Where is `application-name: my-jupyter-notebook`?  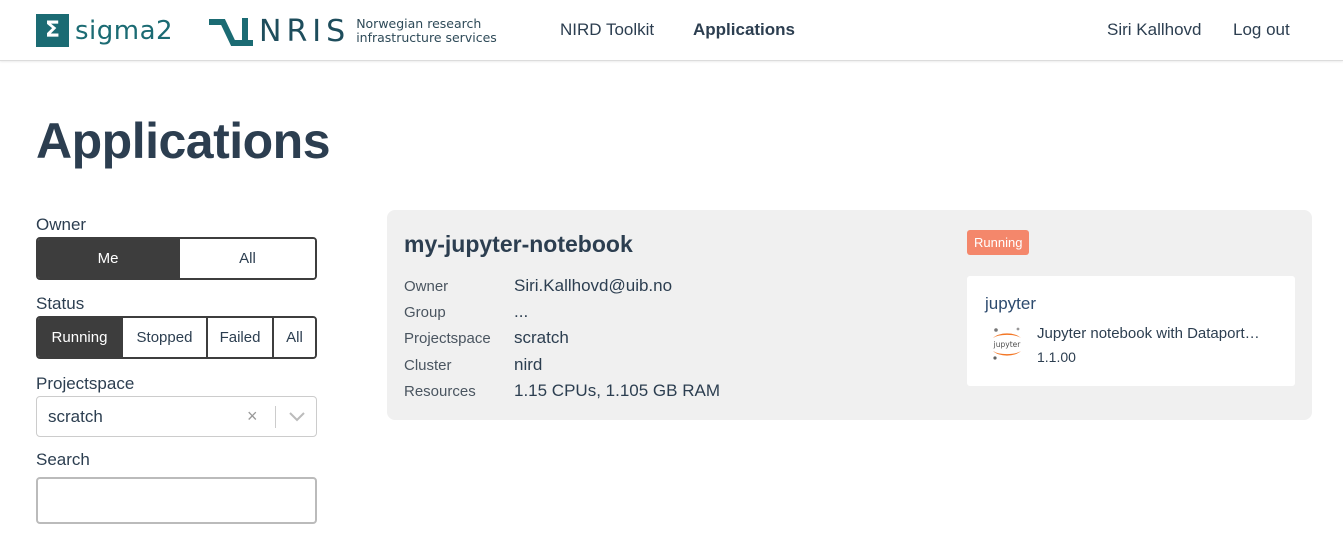 application-name: my-jupyter-notebook is located at coordinates (518, 244).